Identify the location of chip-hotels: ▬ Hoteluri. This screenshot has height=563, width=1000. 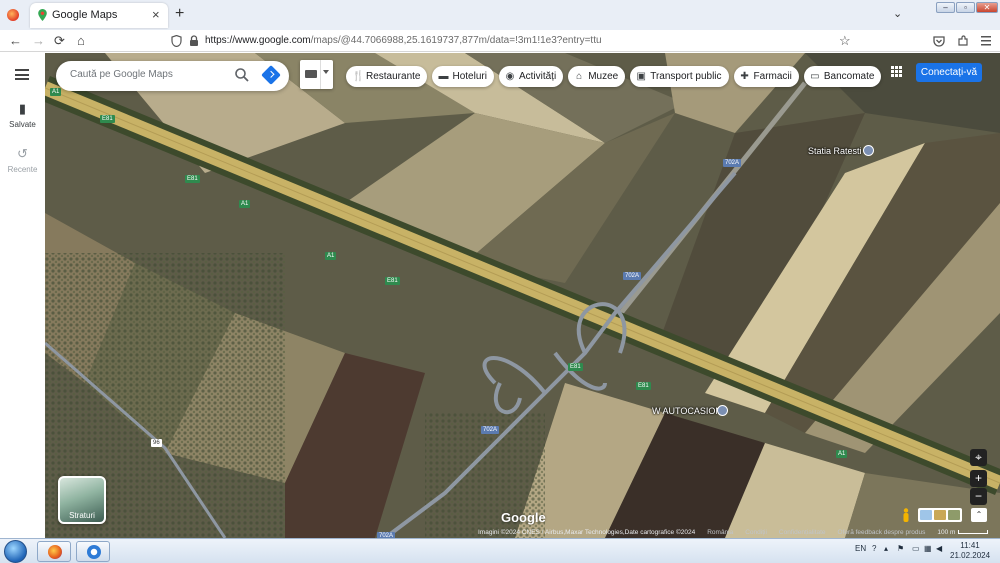
(463, 76).